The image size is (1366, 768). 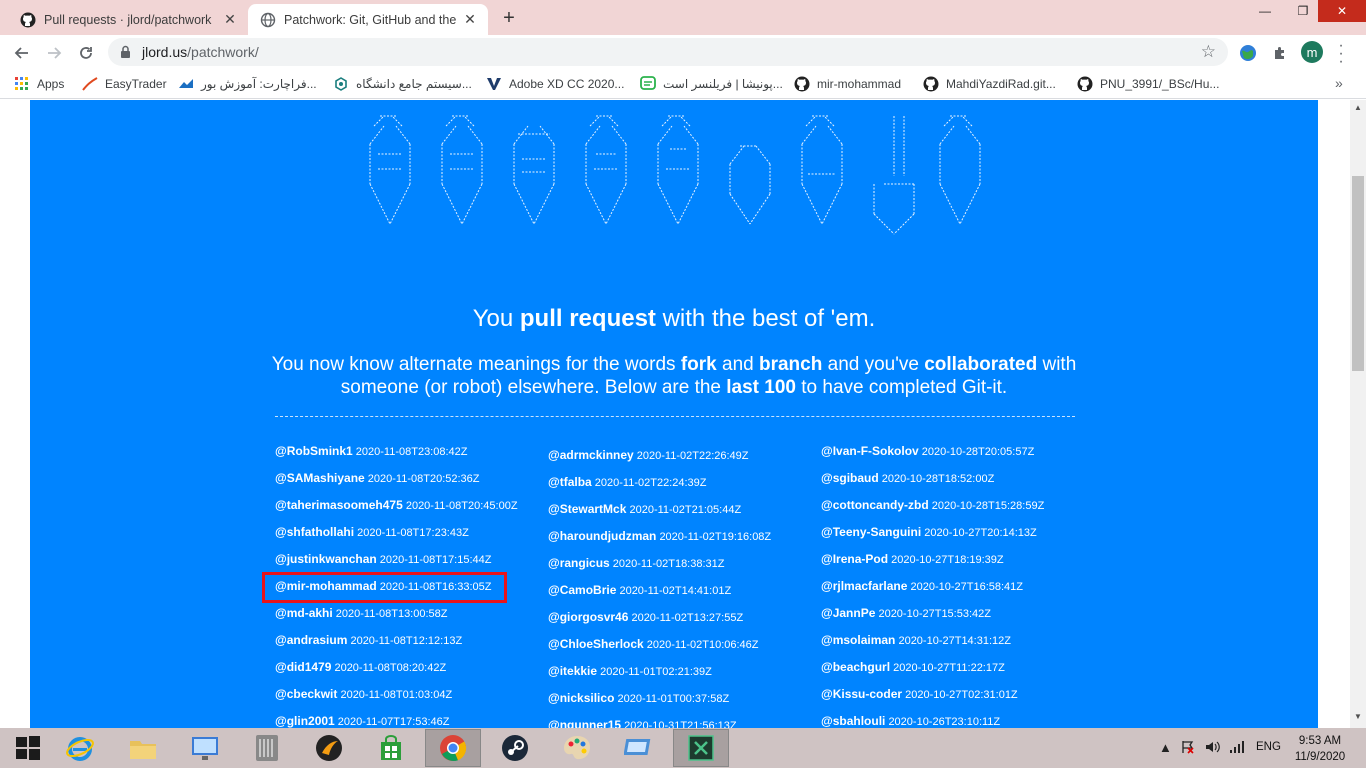 I want to click on contributor-entry: @ChloeSherlock 2020-11-02T10:06:46Z, so click(x=653, y=644).